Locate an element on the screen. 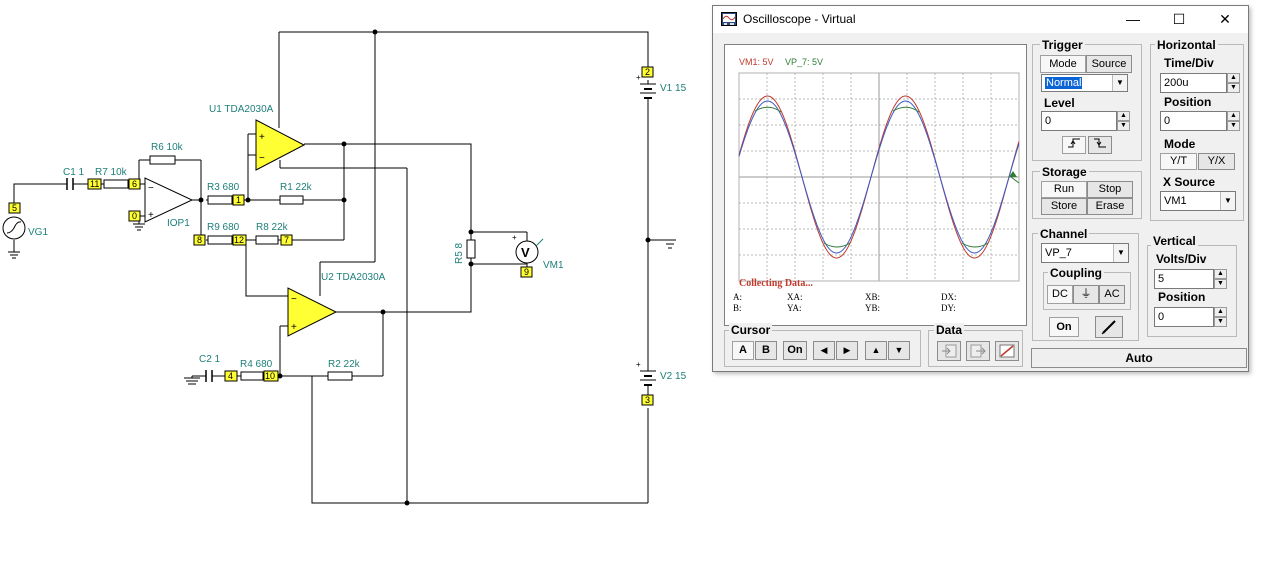 The height and width of the screenshot is (567, 1262). trigger-level-label: Level is located at coordinates (1059, 103).